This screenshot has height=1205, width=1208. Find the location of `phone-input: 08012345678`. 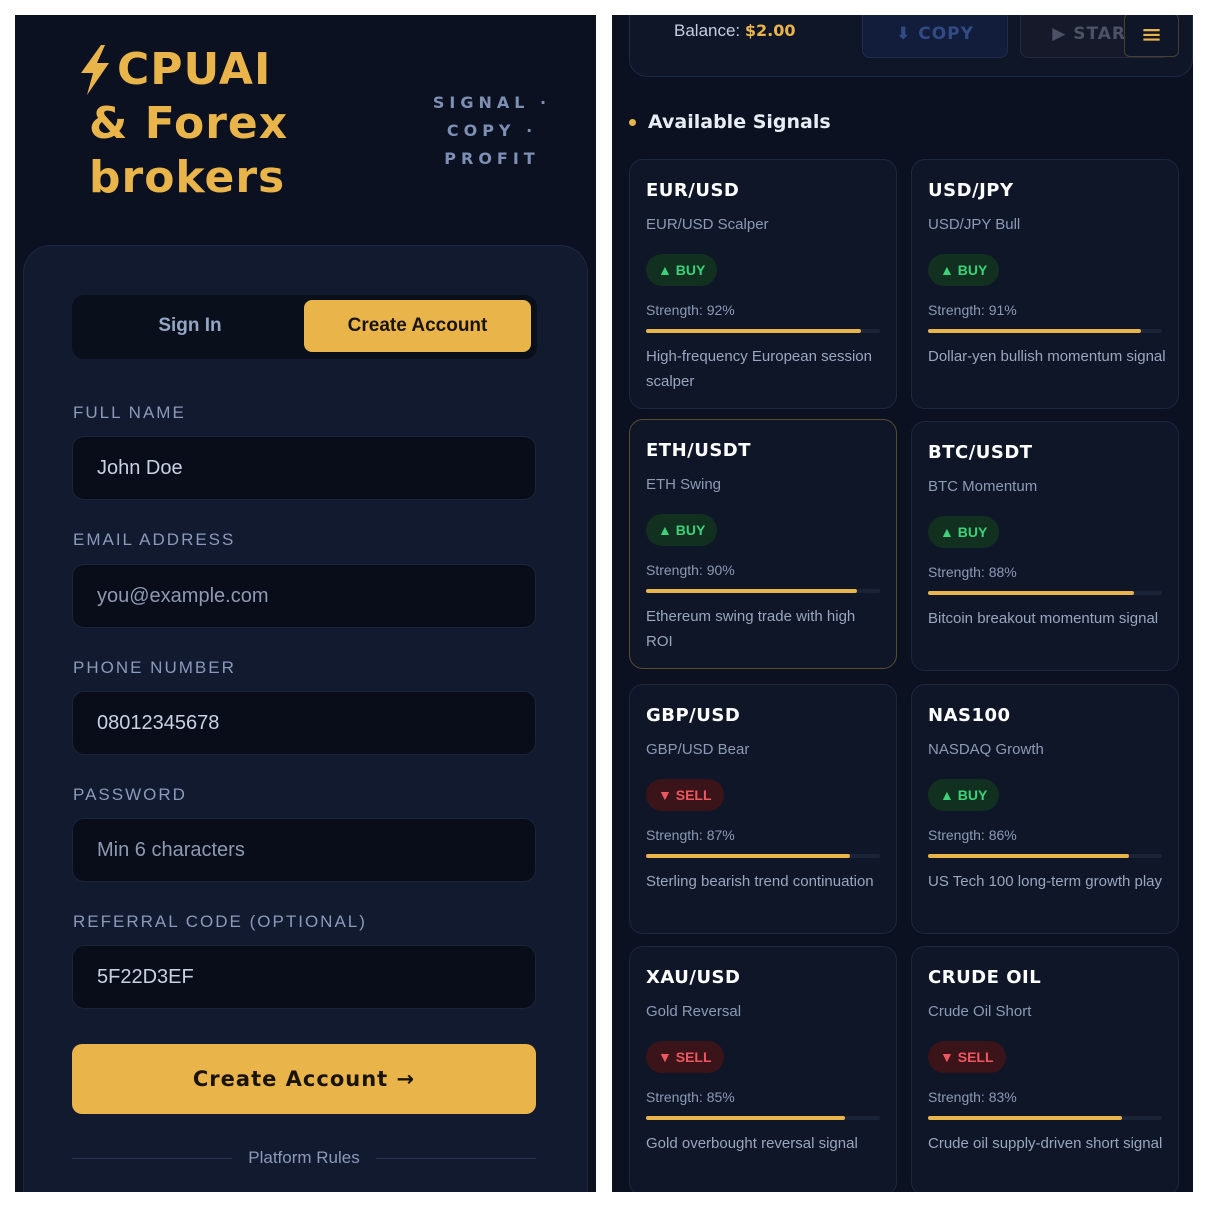

phone-input: 08012345678 is located at coordinates (304, 723).